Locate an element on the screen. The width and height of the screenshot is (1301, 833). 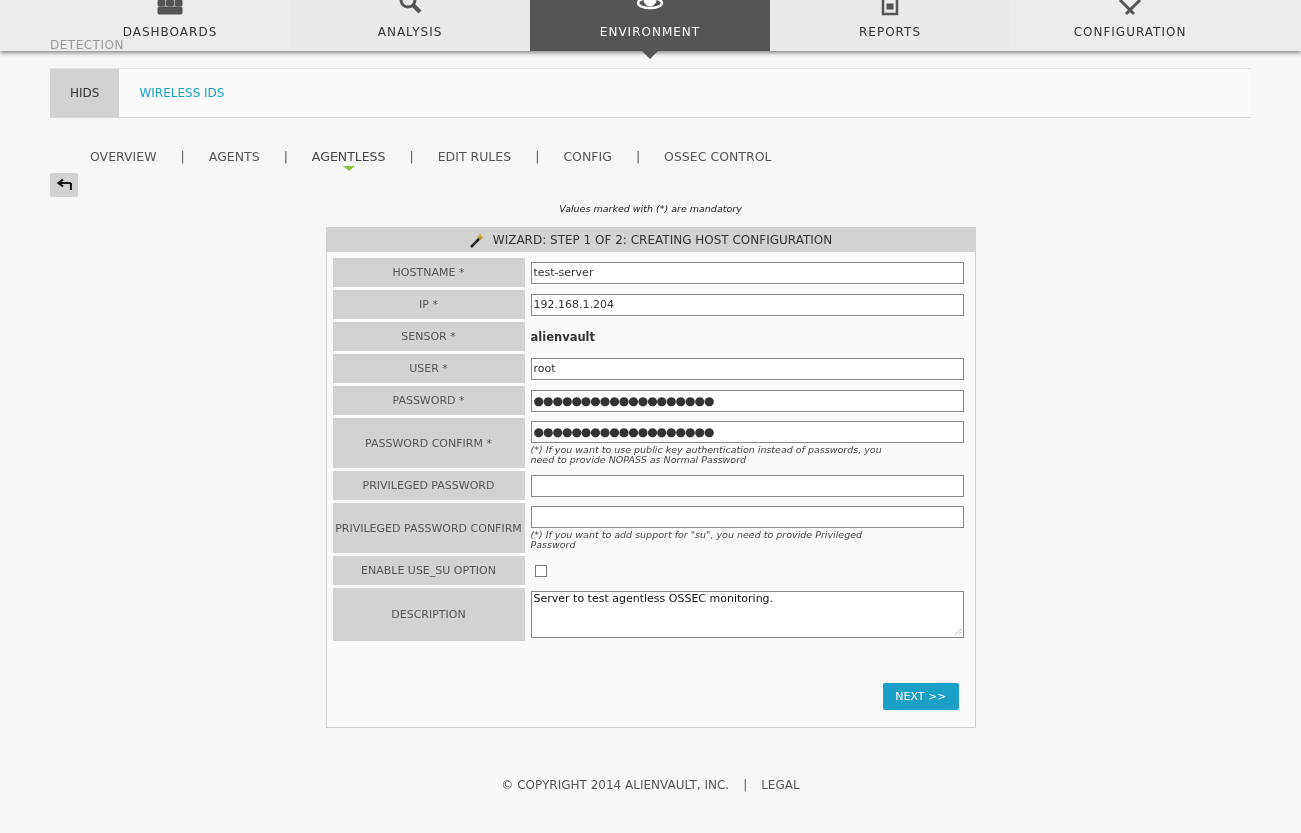
sub-nav-link: AGENTLESS is located at coordinates (348, 156).